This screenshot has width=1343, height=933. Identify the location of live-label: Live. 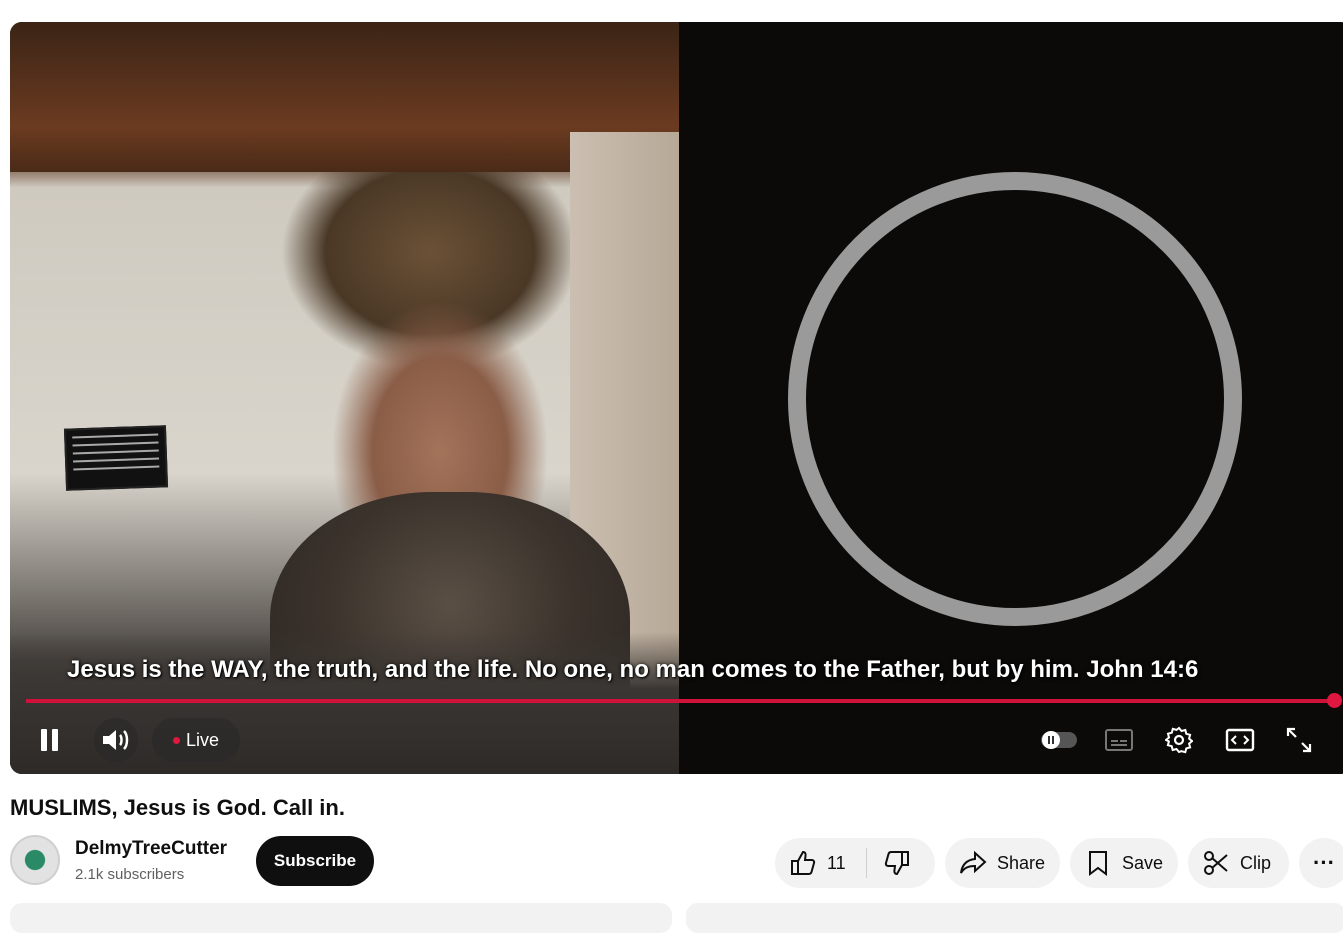
(202, 739).